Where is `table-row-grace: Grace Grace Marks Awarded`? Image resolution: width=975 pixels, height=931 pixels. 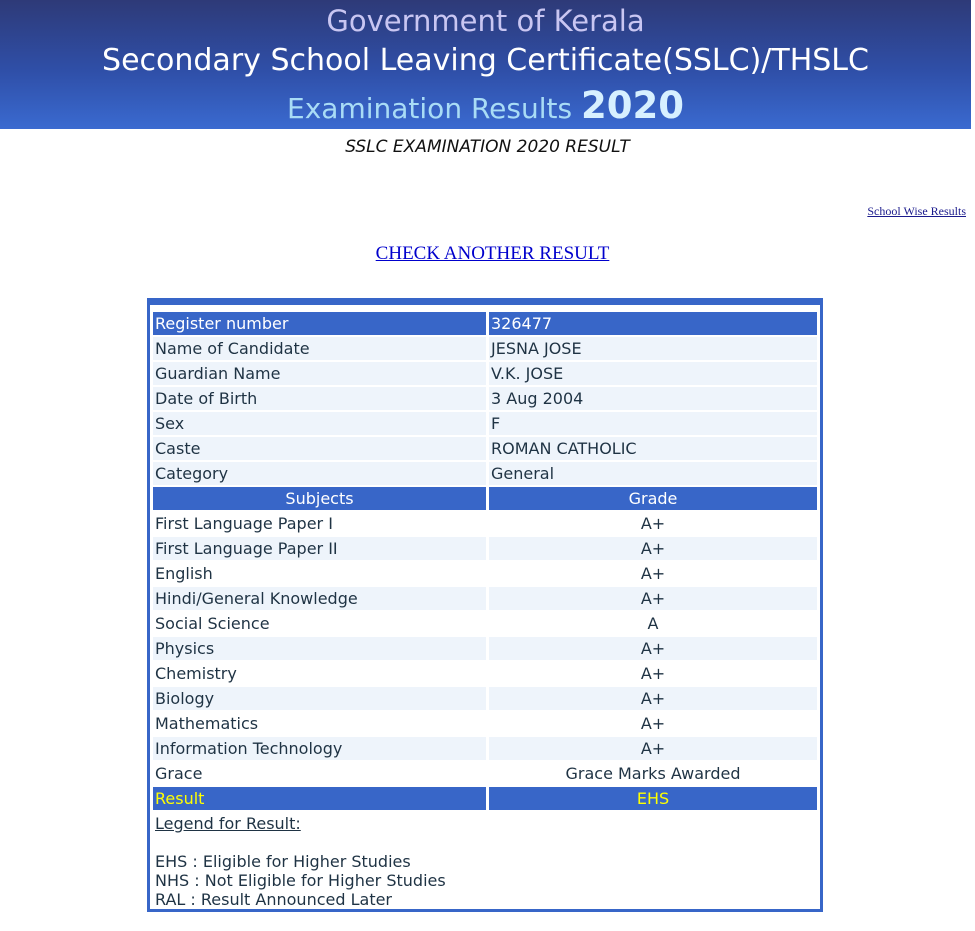
table-row-grace: Grace Grace Marks Awarded is located at coordinates (485, 773).